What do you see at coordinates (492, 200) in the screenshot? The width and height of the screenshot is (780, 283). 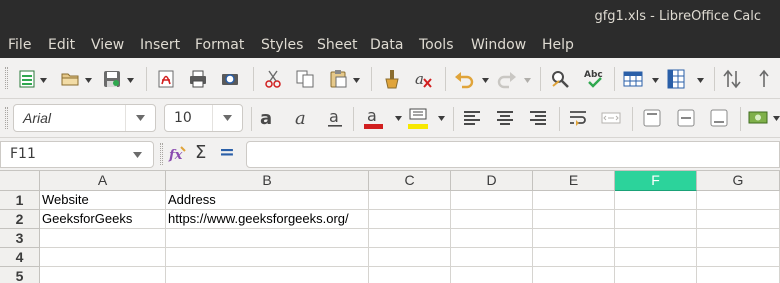 I see `cell-d1` at bounding box center [492, 200].